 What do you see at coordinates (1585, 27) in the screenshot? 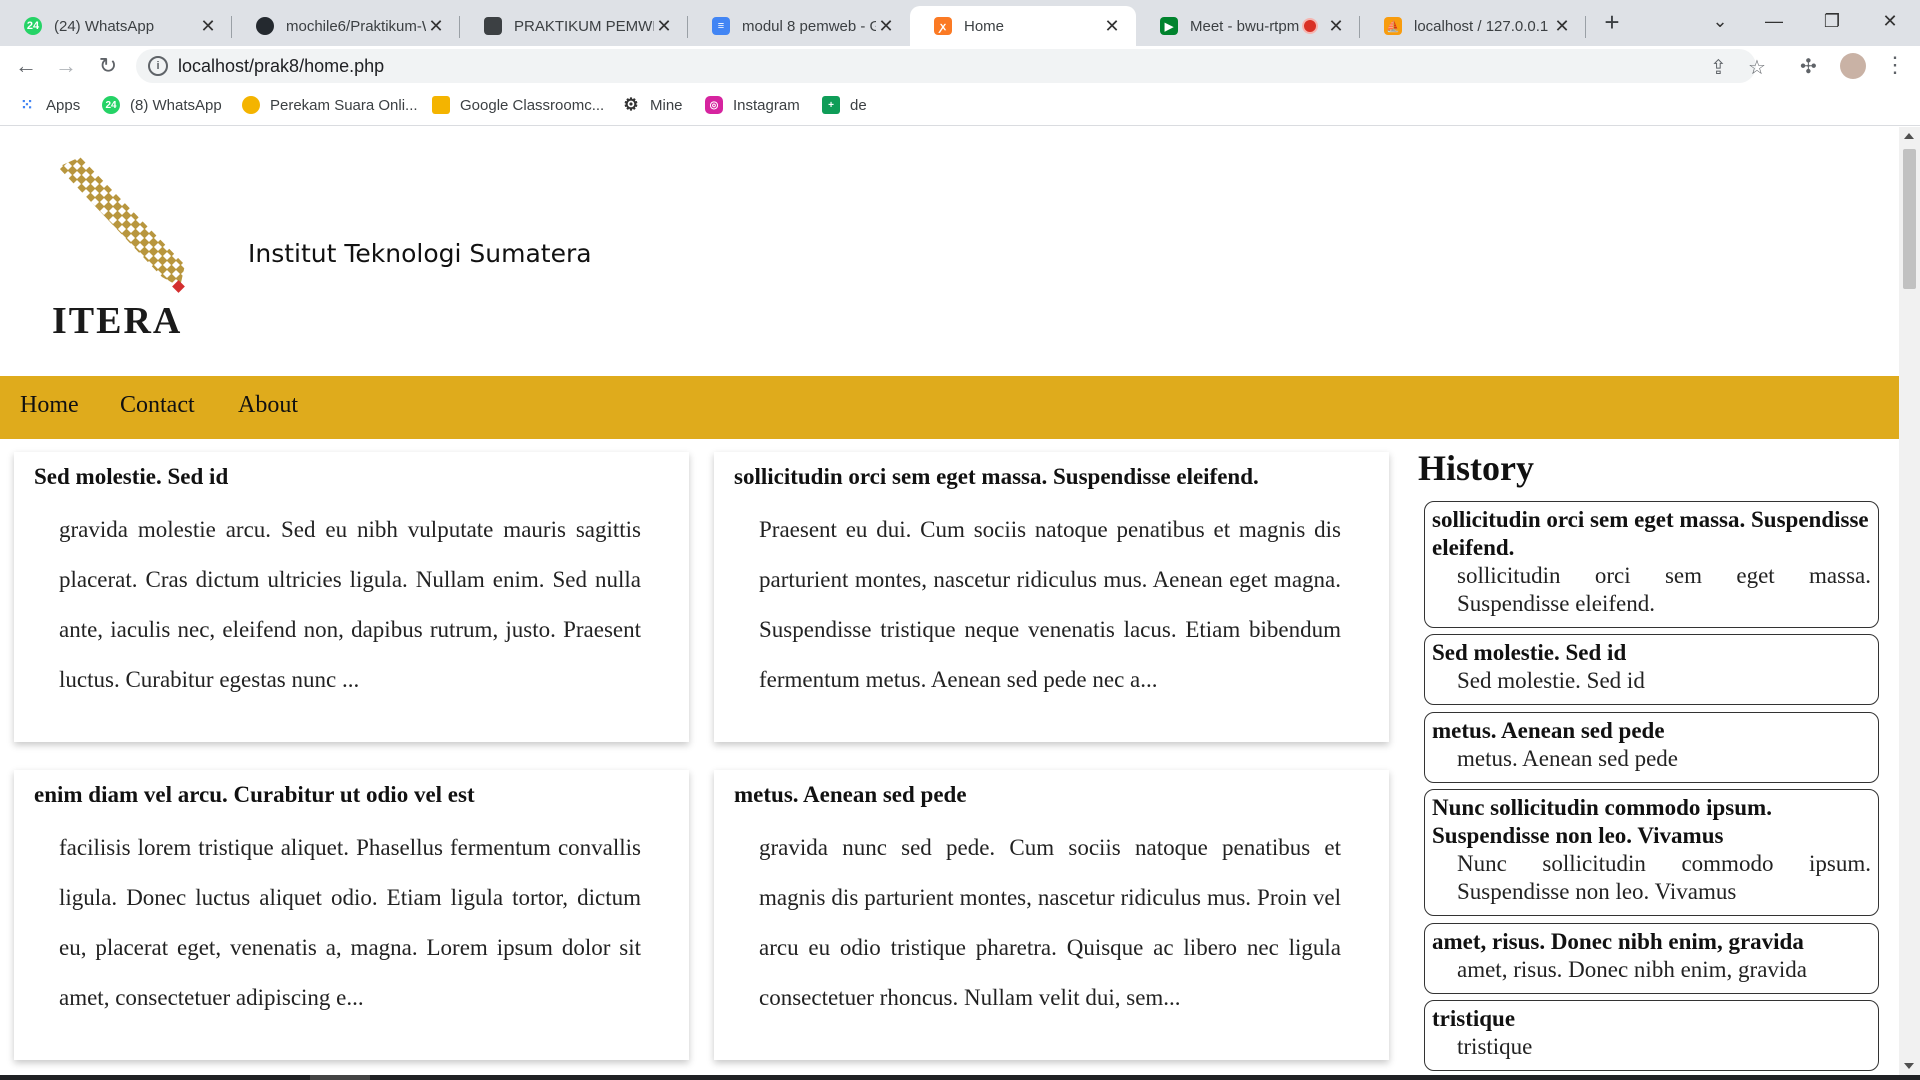
I see `tab-separator` at bounding box center [1585, 27].